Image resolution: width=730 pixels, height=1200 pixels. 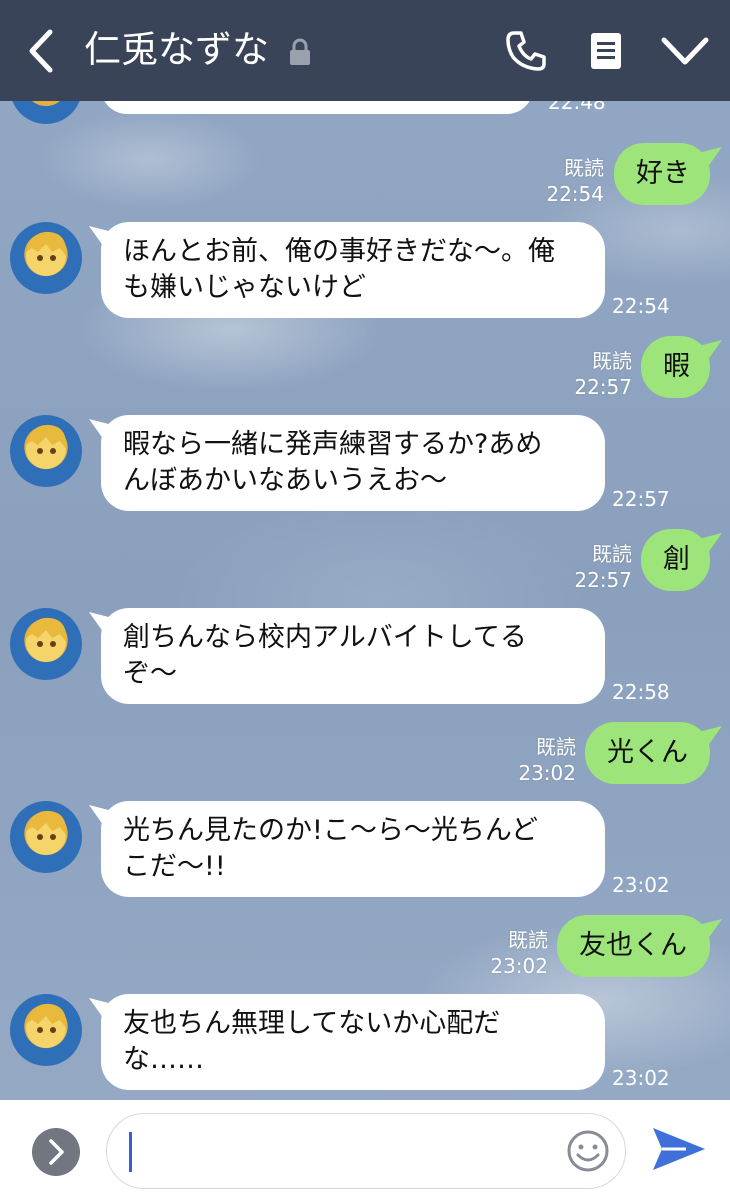 I want to click on send-button, so click(x=679, y=1149).